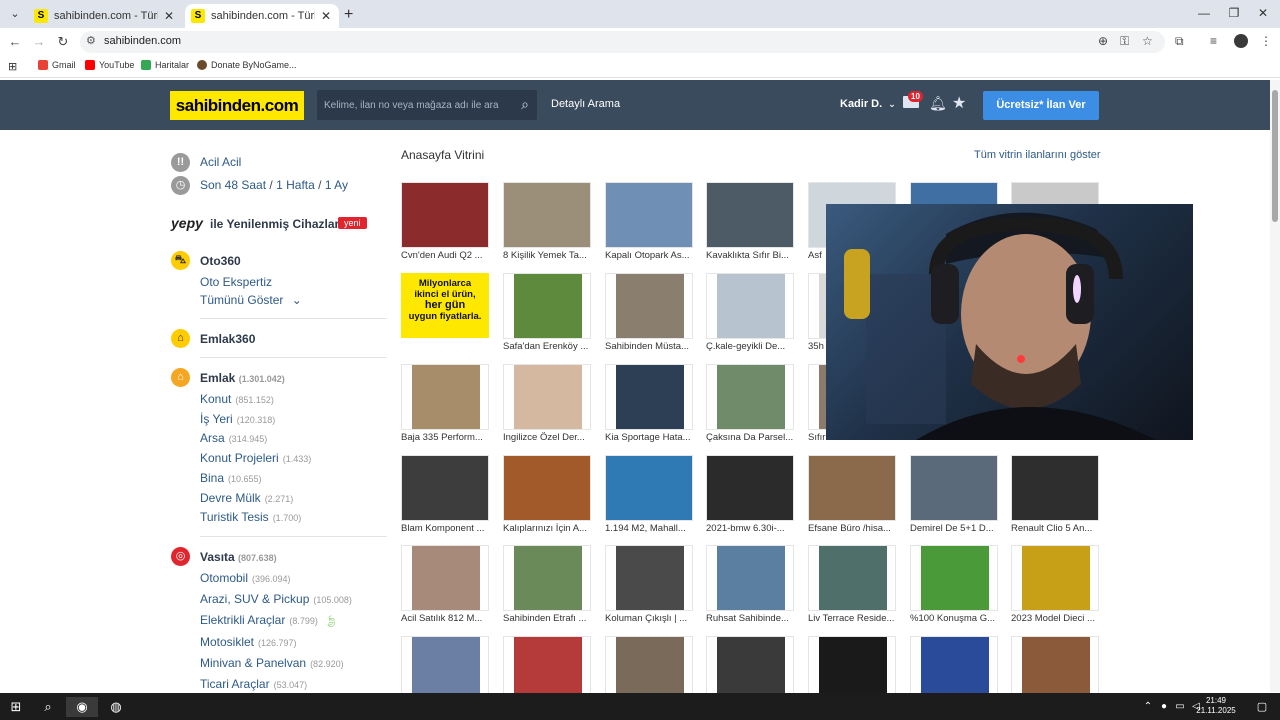 The image size is (1280, 720). I want to click on last-week-link: 1 Hafta, so click(295, 185).